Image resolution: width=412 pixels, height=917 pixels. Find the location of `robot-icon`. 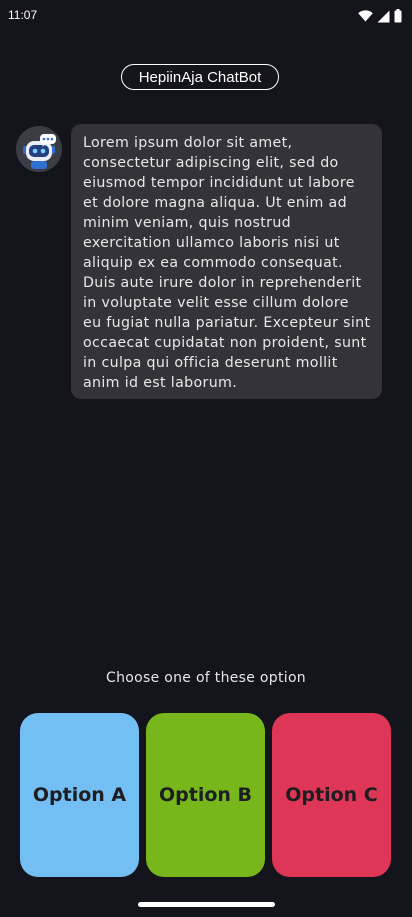

robot-icon is located at coordinates (39, 149).